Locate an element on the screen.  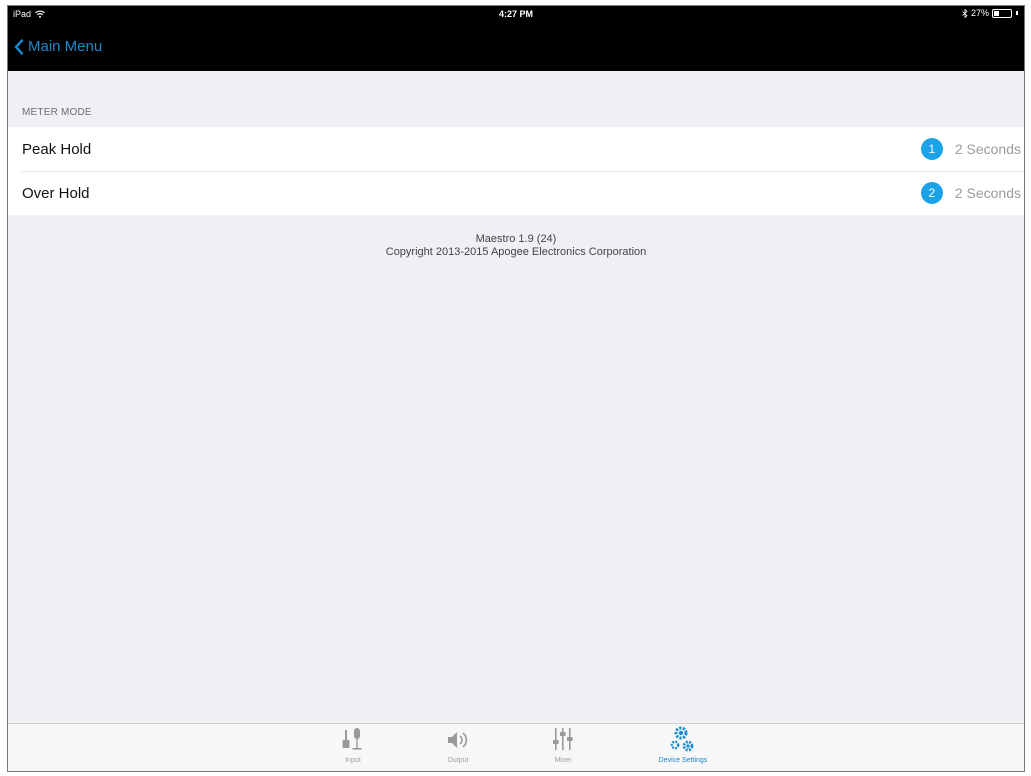
app-version: Maestro 1.9 (24) is located at coordinates (516, 239).